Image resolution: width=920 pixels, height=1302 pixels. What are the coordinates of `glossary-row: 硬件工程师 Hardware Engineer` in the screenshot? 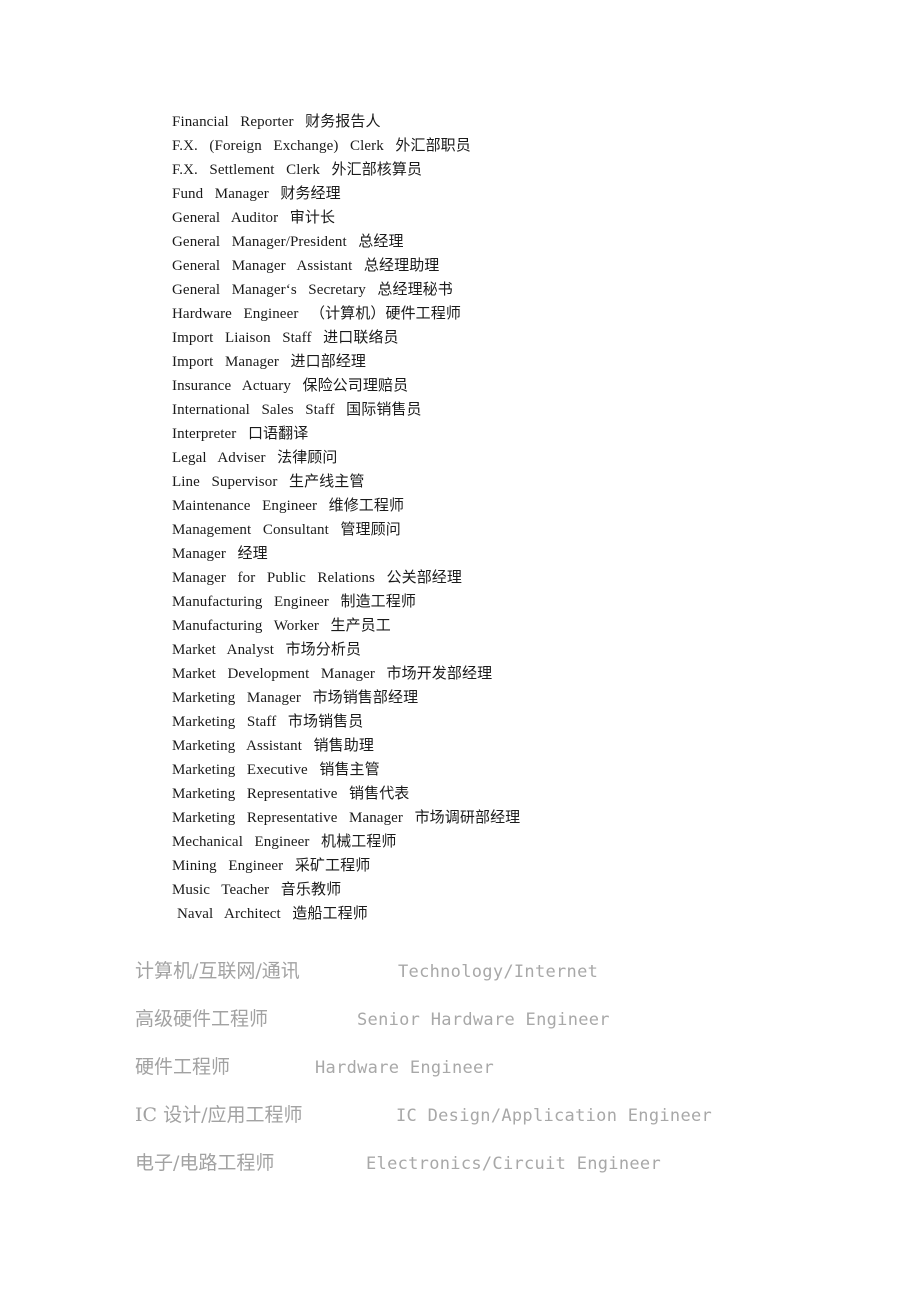 It's located at (515, 1078).